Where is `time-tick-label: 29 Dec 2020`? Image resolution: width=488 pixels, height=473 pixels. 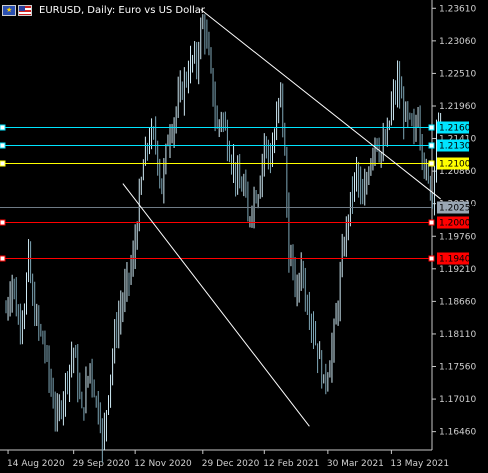 time-tick-label: 29 Dec 2020 is located at coordinates (231, 464).